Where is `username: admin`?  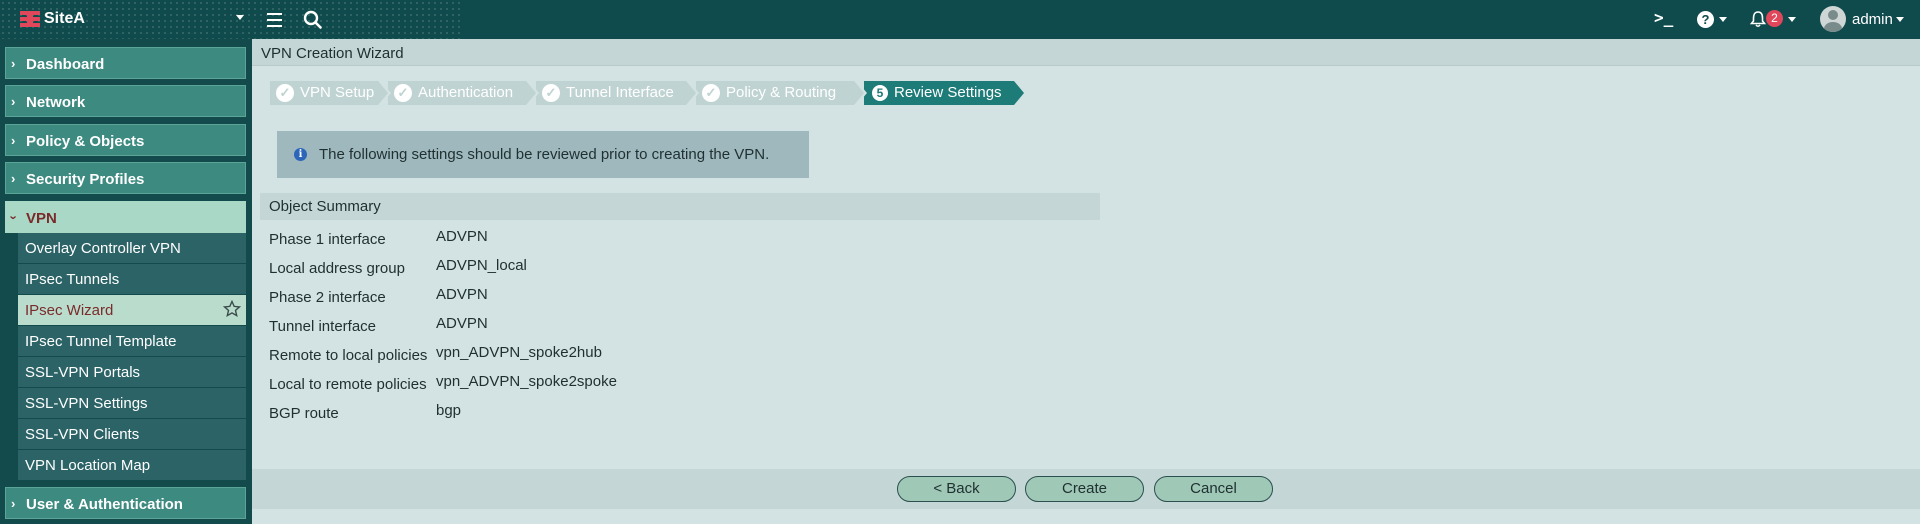
username: admin is located at coordinates (1872, 19).